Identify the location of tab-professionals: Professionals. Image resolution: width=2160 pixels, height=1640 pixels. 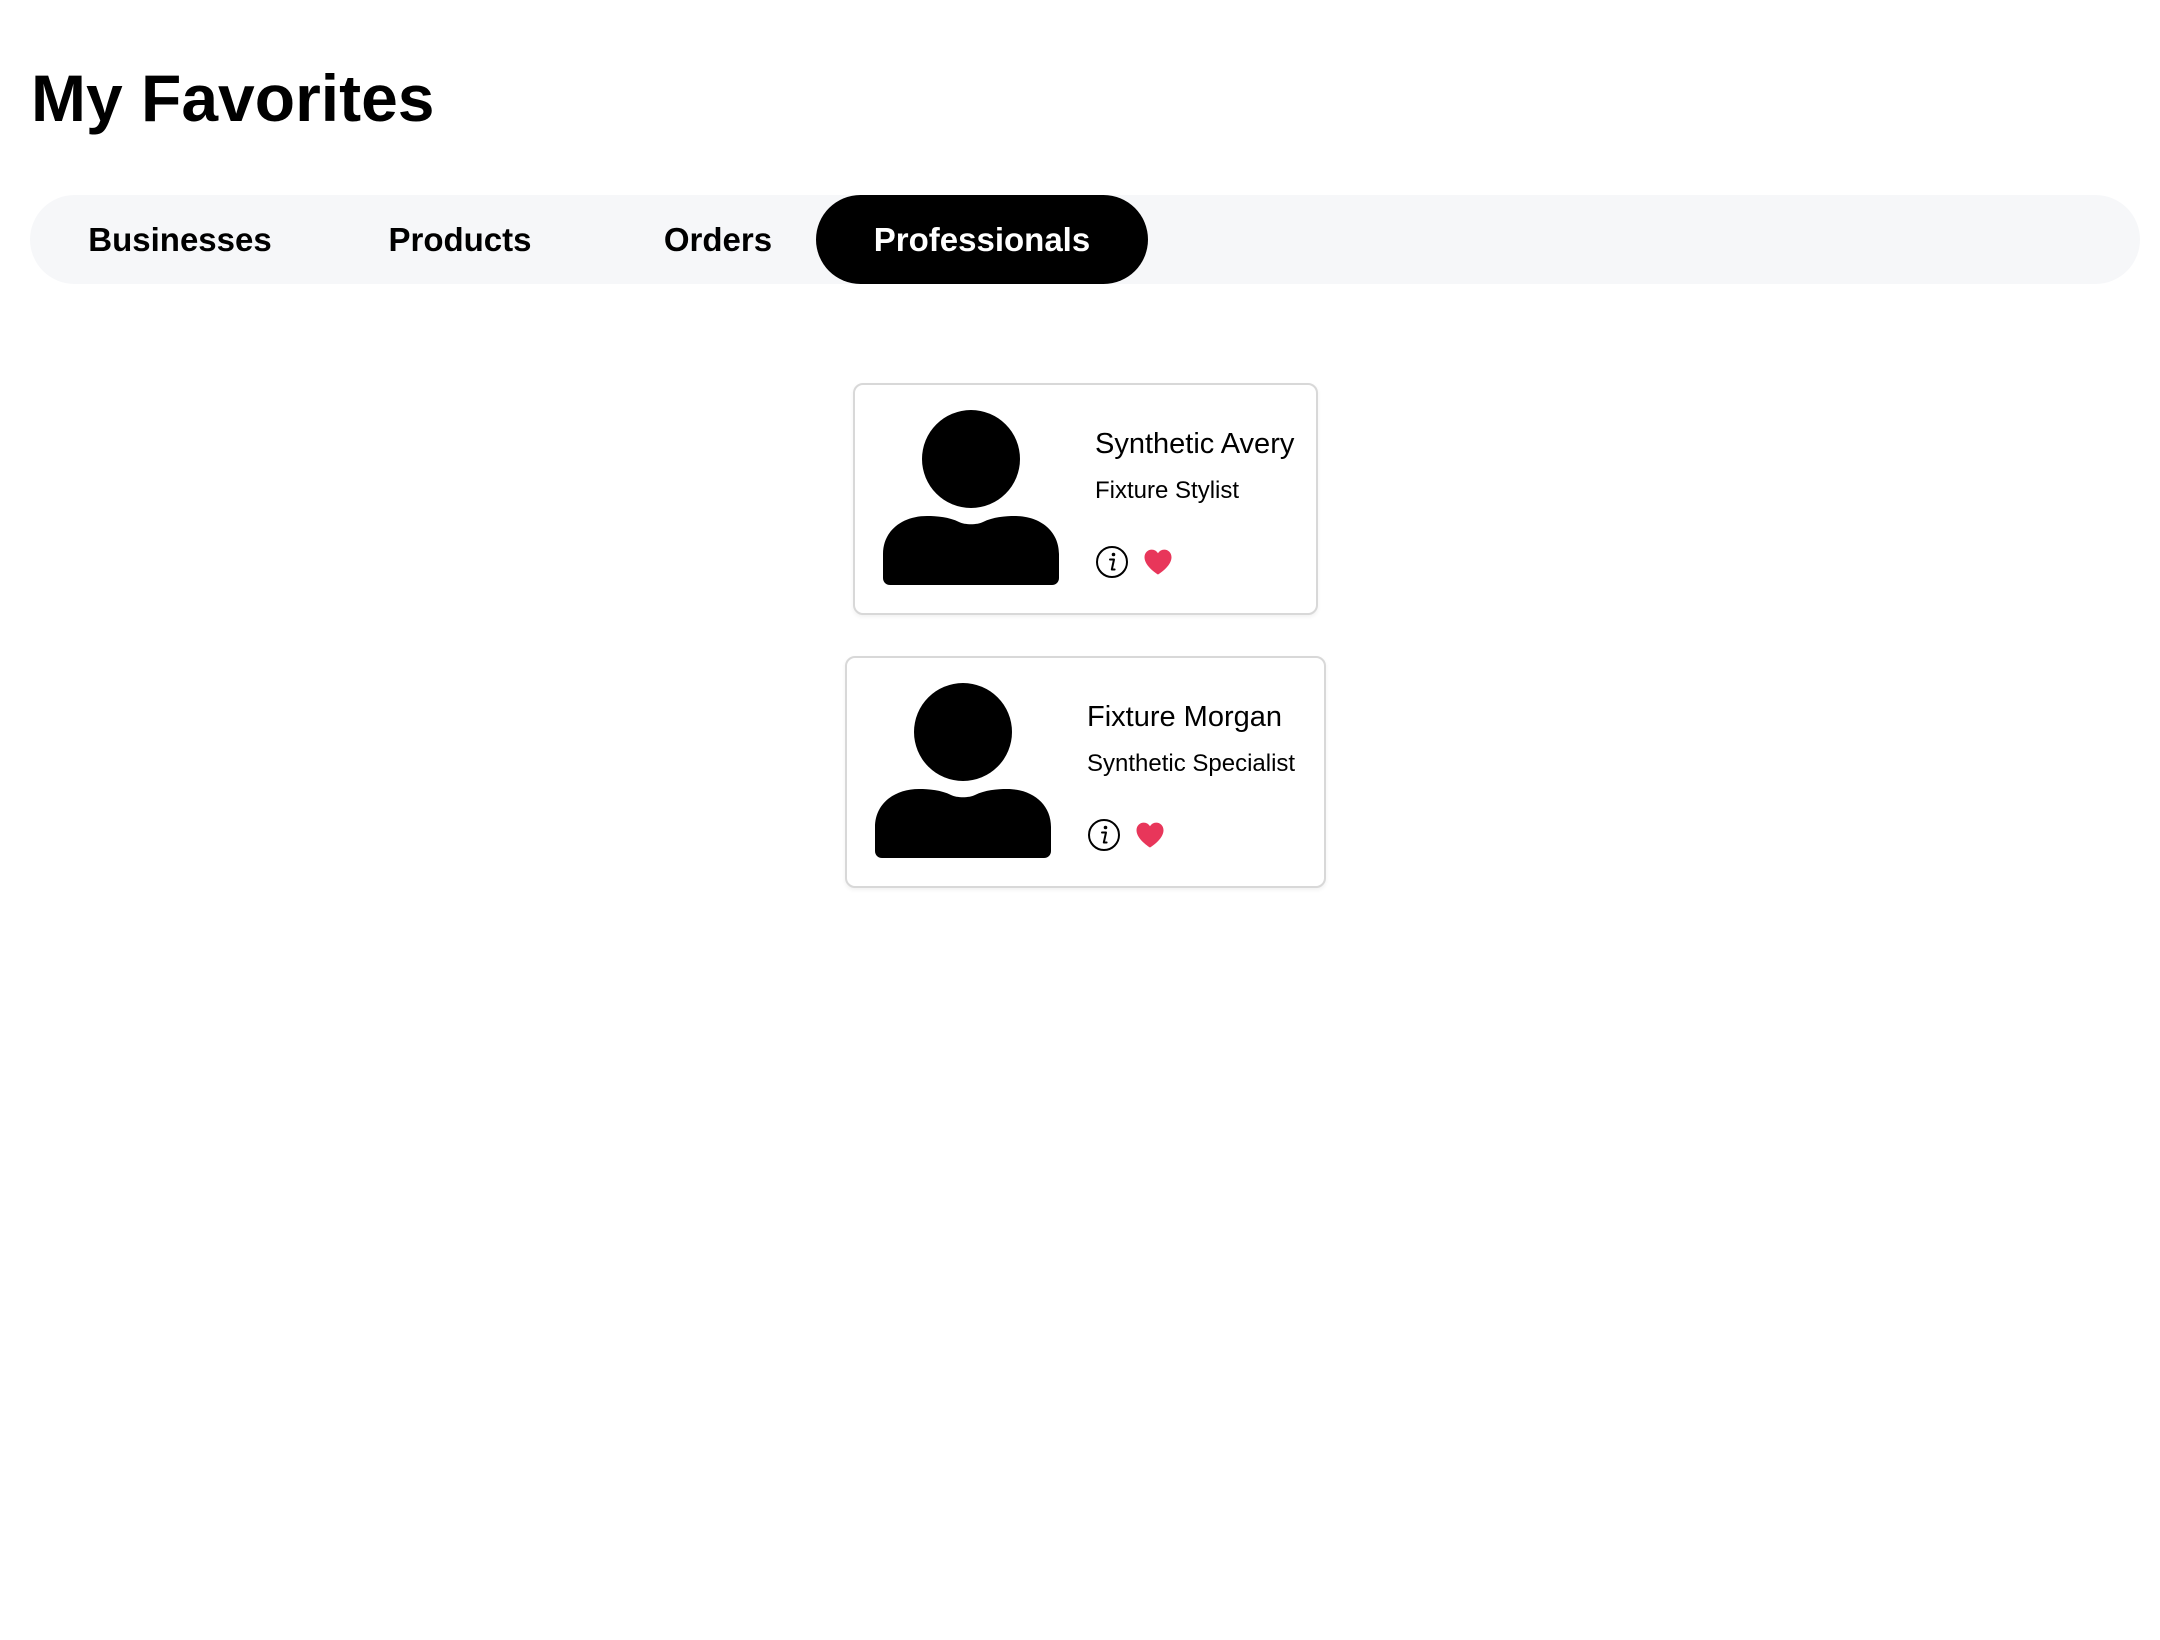
(982, 239).